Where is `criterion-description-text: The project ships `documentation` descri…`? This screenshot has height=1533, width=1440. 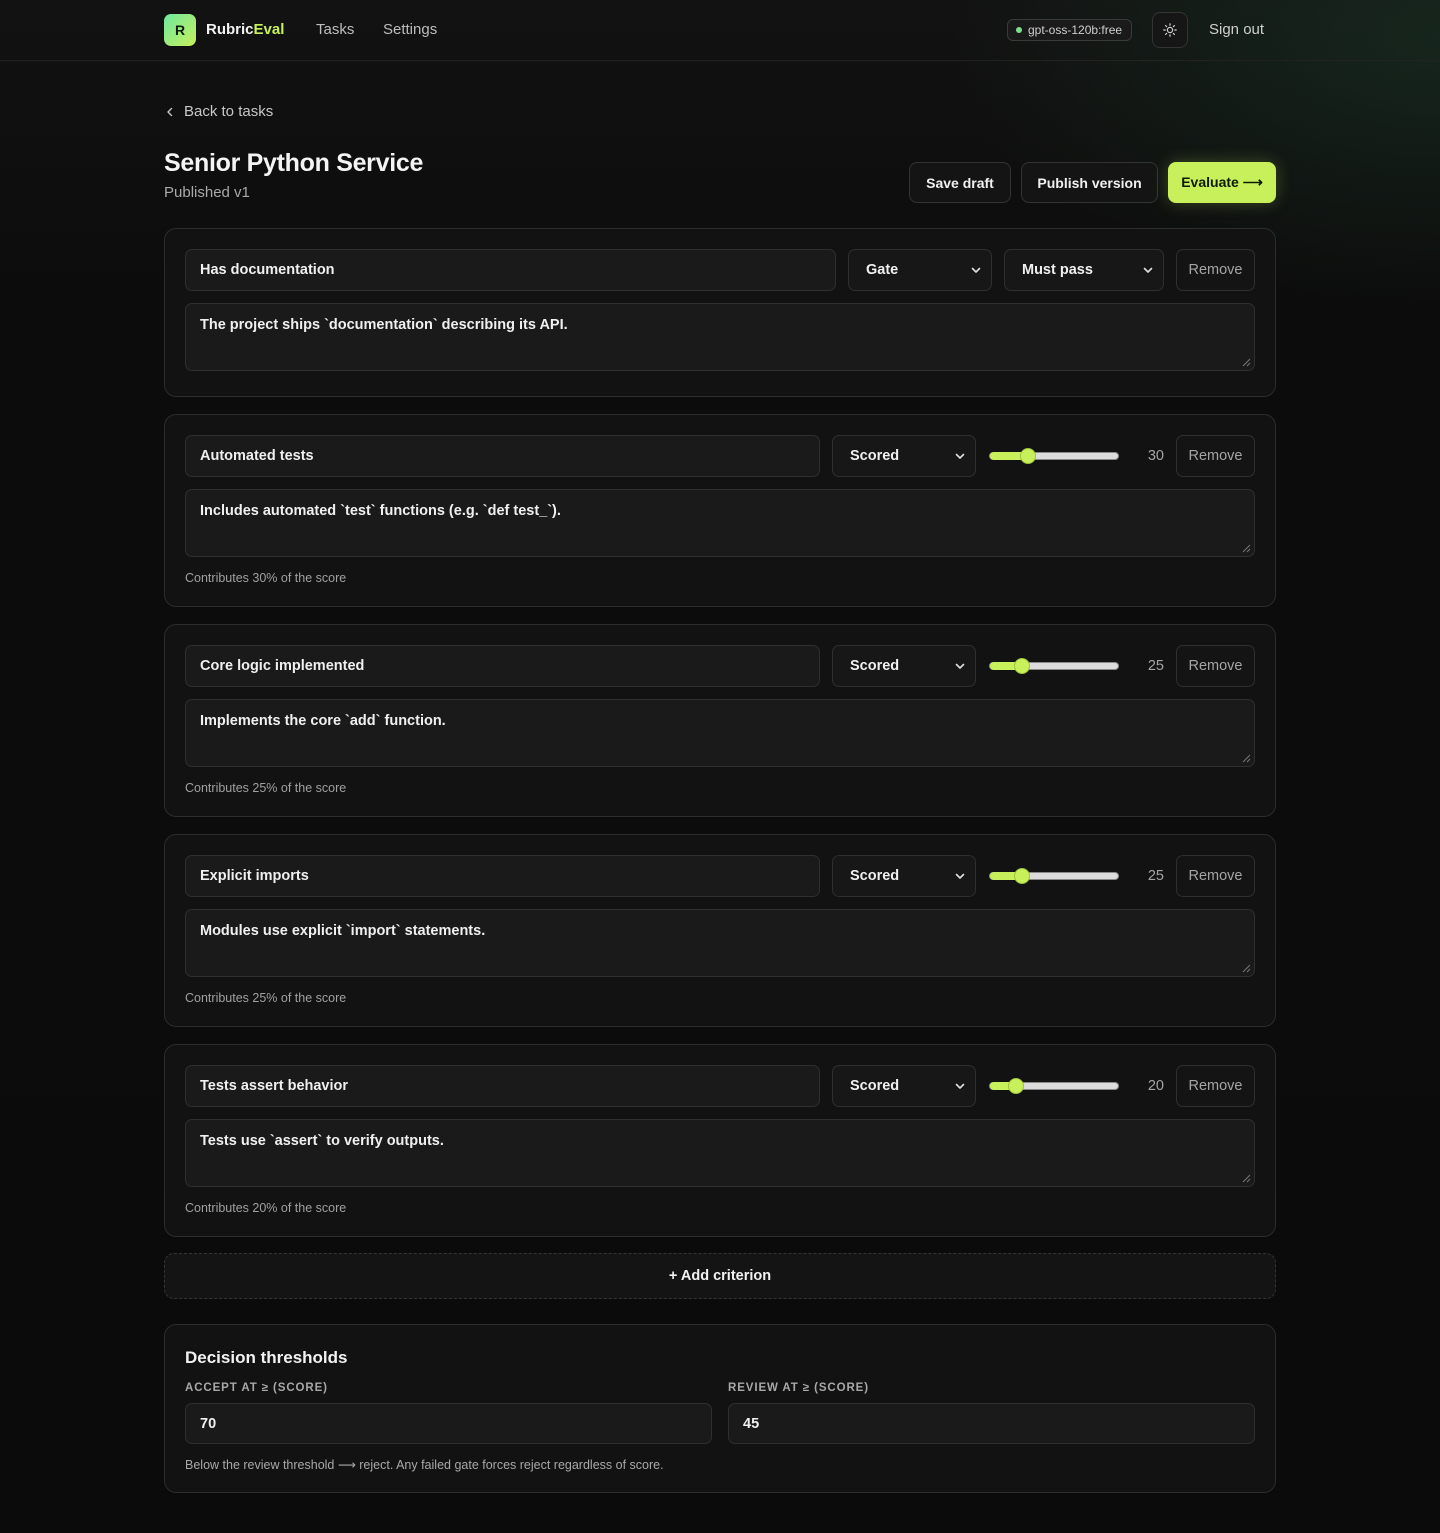
criterion-description-text: The project ships `documentation` descri… is located at coordinates (384, 325).